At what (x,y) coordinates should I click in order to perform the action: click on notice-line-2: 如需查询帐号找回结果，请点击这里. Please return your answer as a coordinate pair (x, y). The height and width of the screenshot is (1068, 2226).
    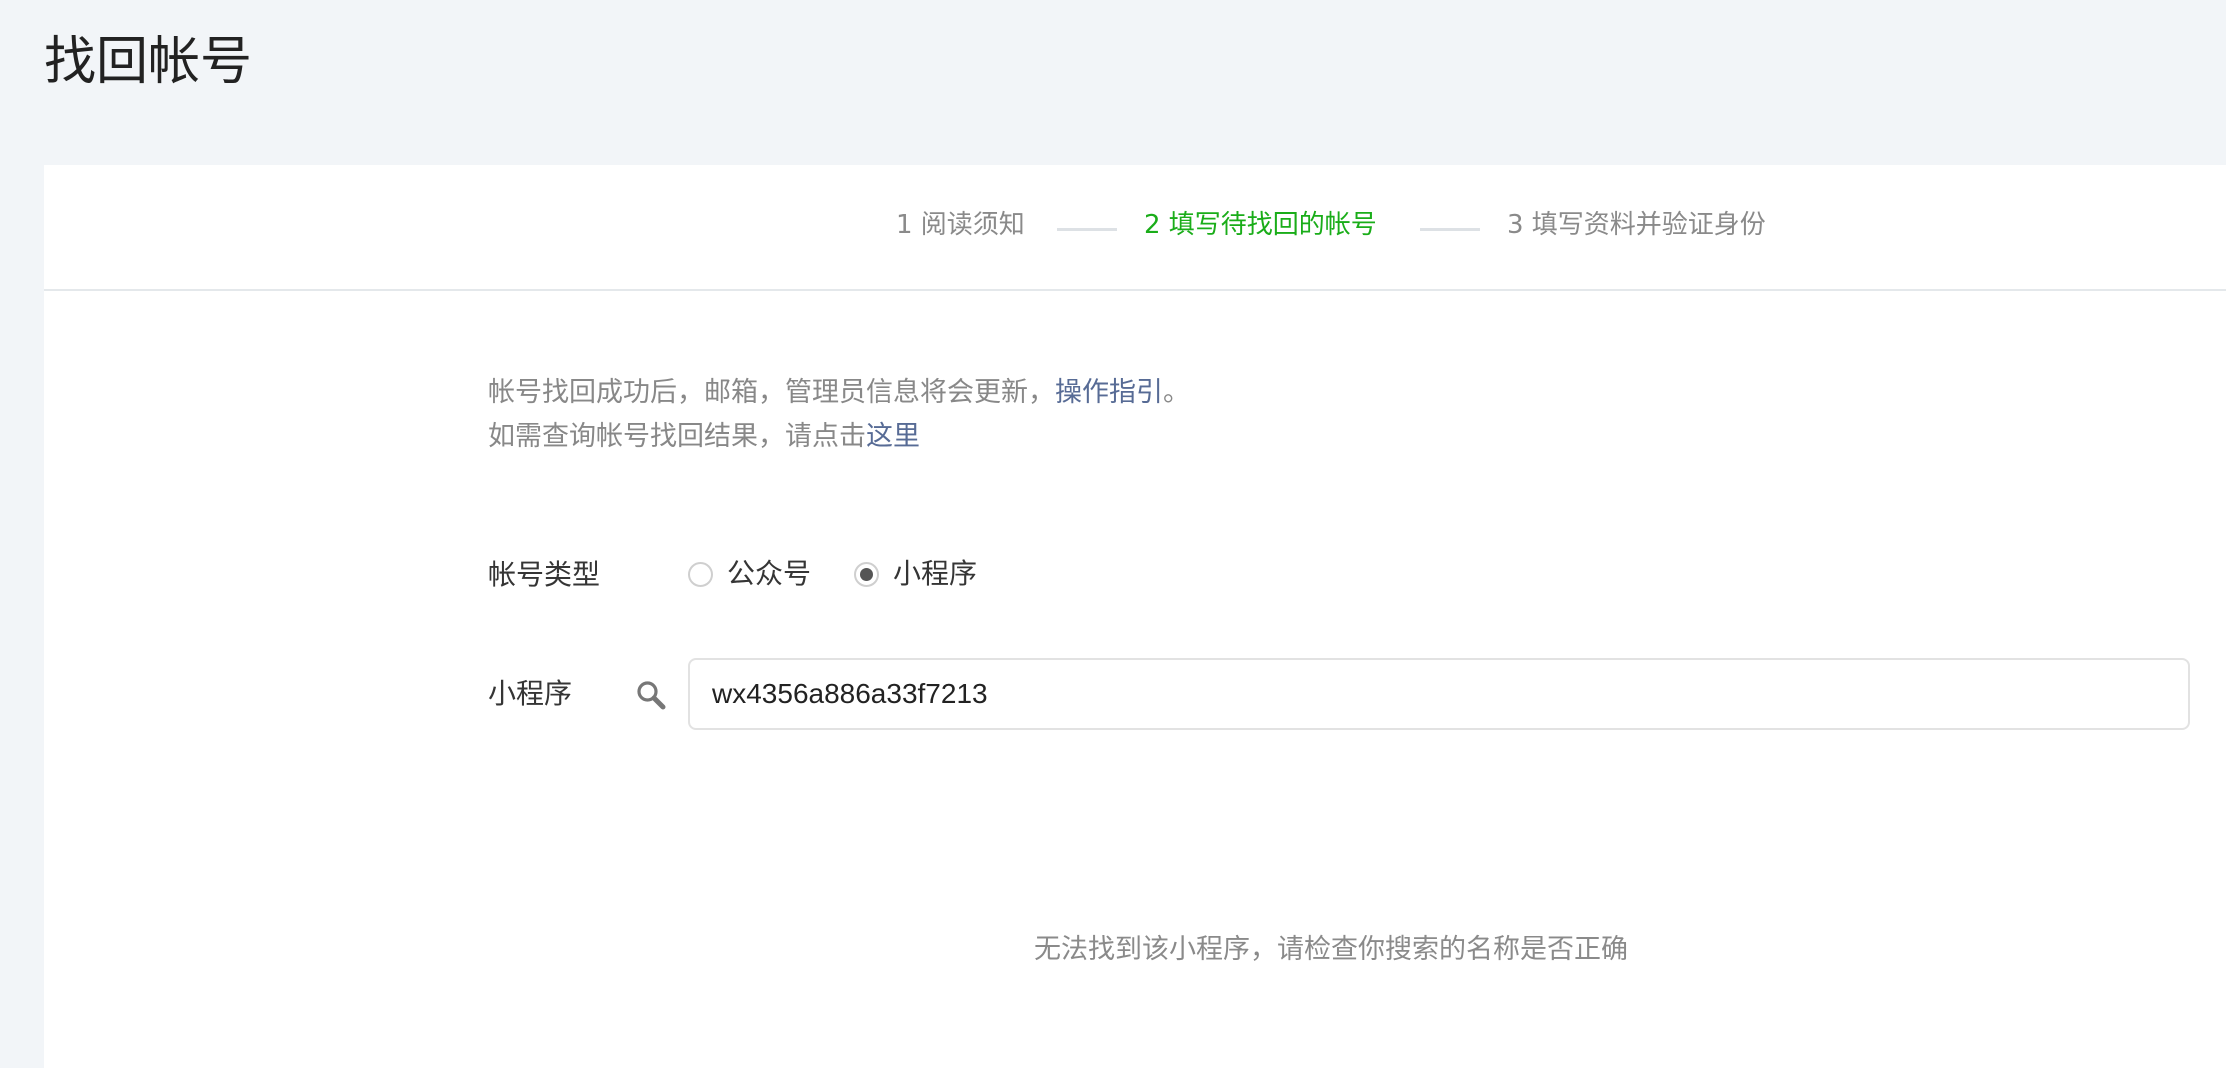
    Looking at the image, I should click on (704, 437).